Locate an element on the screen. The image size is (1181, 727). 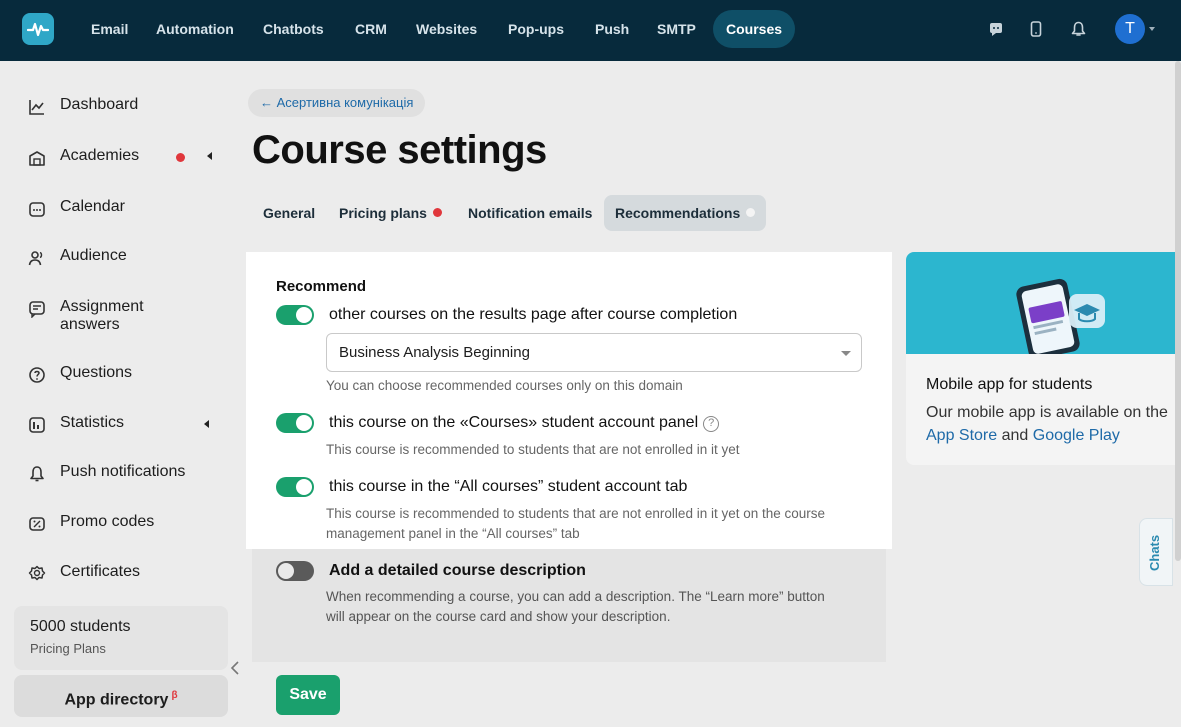
chats-label: Chats is located at coordinates (1154, 552).